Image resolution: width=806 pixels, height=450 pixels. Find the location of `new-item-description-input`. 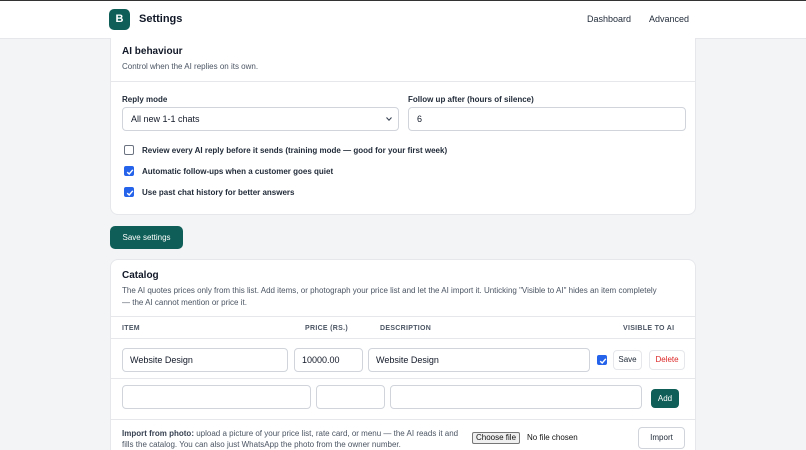

new-item-description-input is located at coordinates (516, 397).